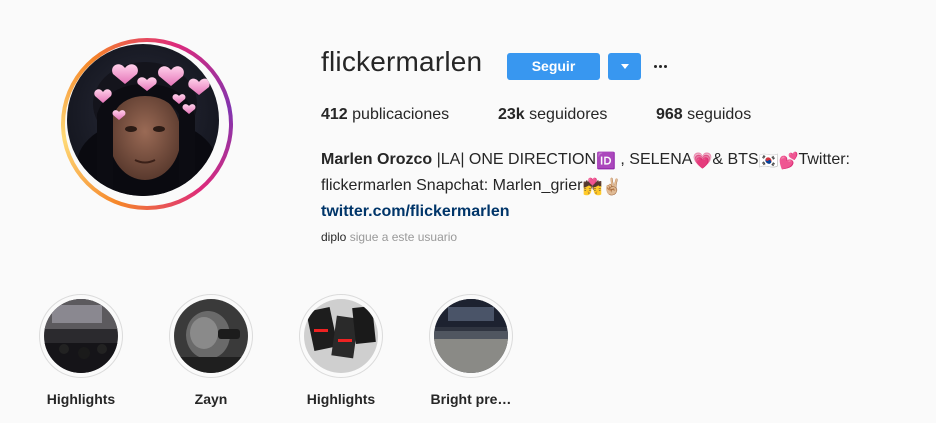  I want to click on story-ring, so click(147, 124).